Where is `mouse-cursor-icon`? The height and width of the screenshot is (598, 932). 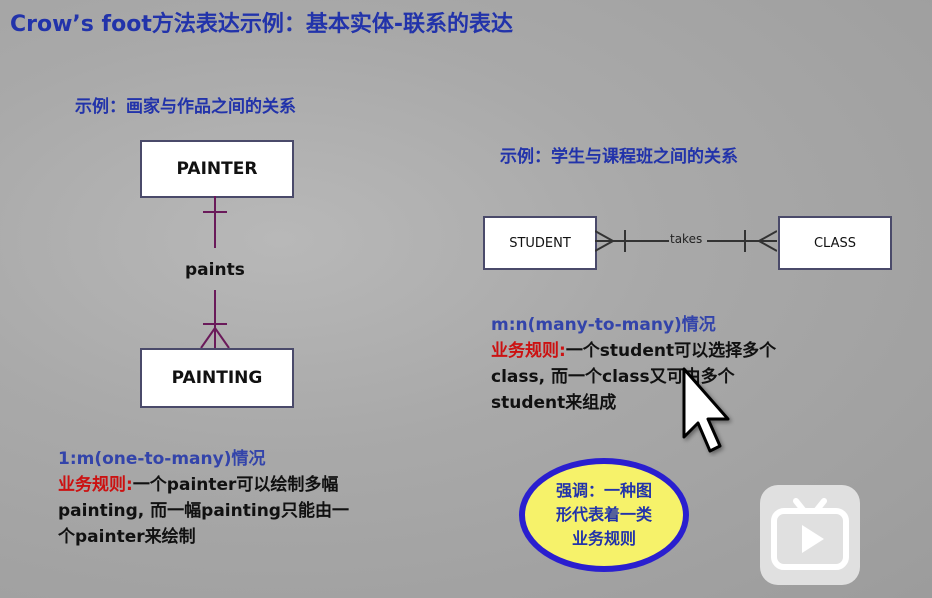 mouse-cursor-icon is located at coordinates (706, 410).